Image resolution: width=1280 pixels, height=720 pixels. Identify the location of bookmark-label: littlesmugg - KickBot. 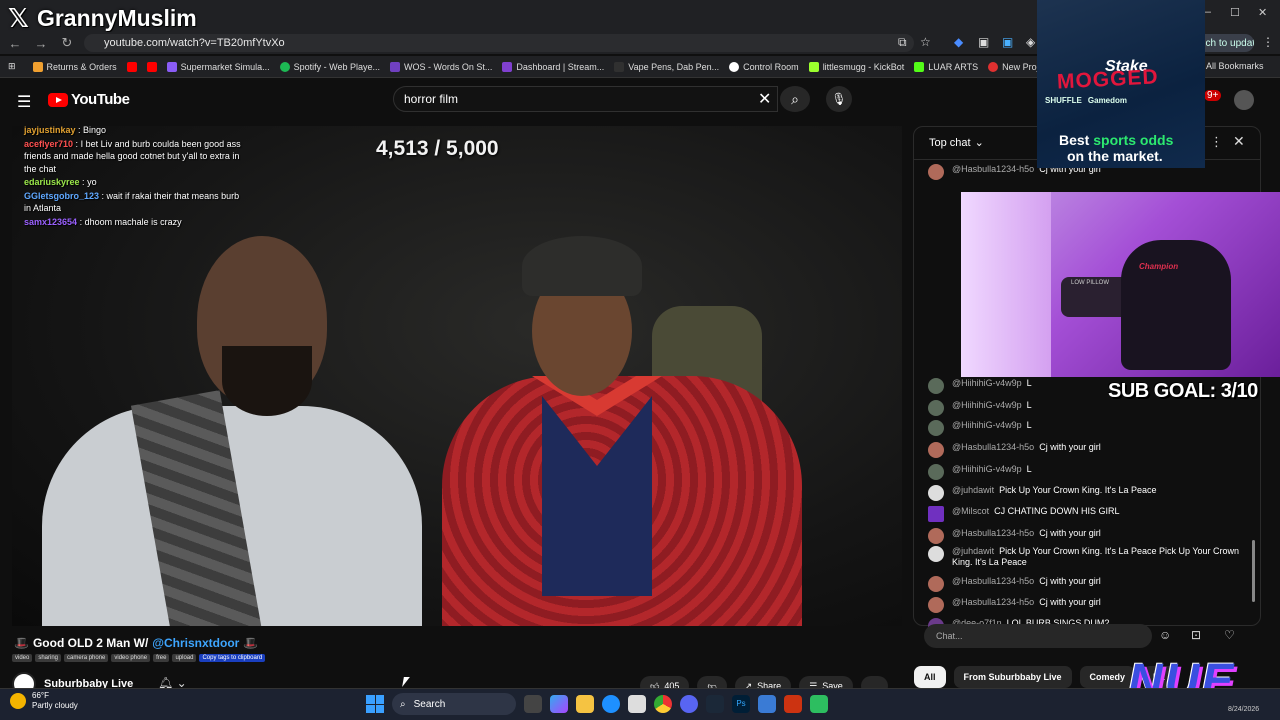
(863, 66).